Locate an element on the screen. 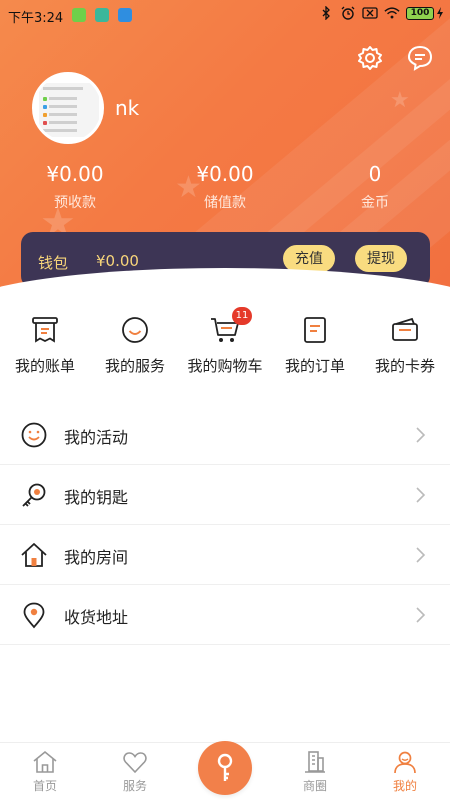 The image size is (450, 800). nav-mine: 我的 is located at coordinates (405, 768).